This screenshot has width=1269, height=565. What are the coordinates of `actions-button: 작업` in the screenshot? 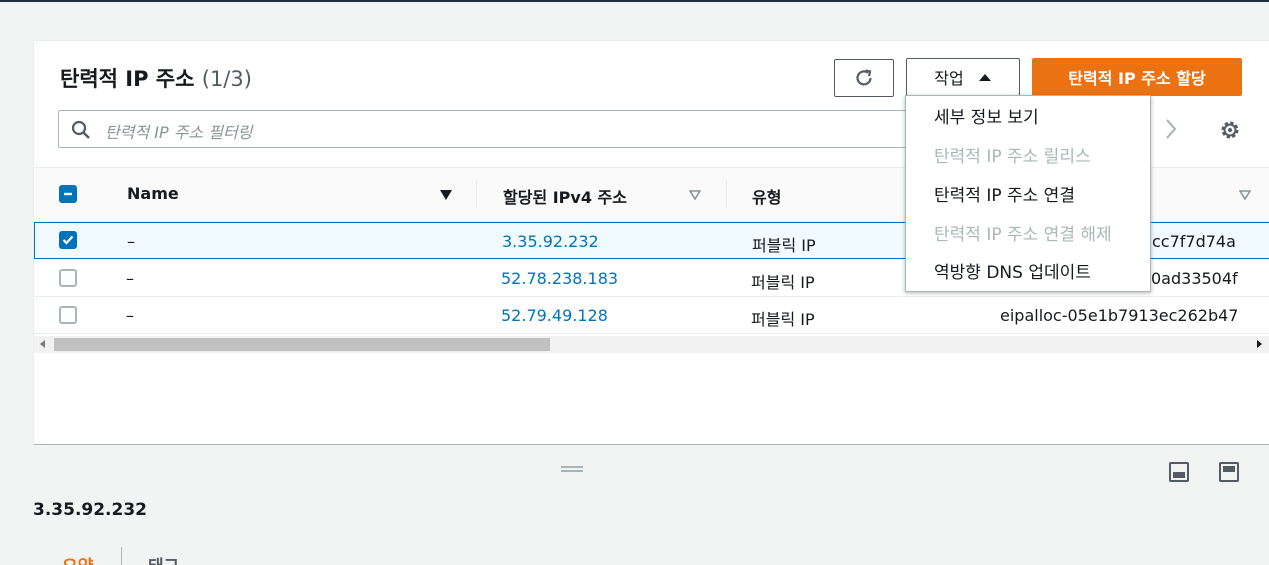 It's located at (963, 77).